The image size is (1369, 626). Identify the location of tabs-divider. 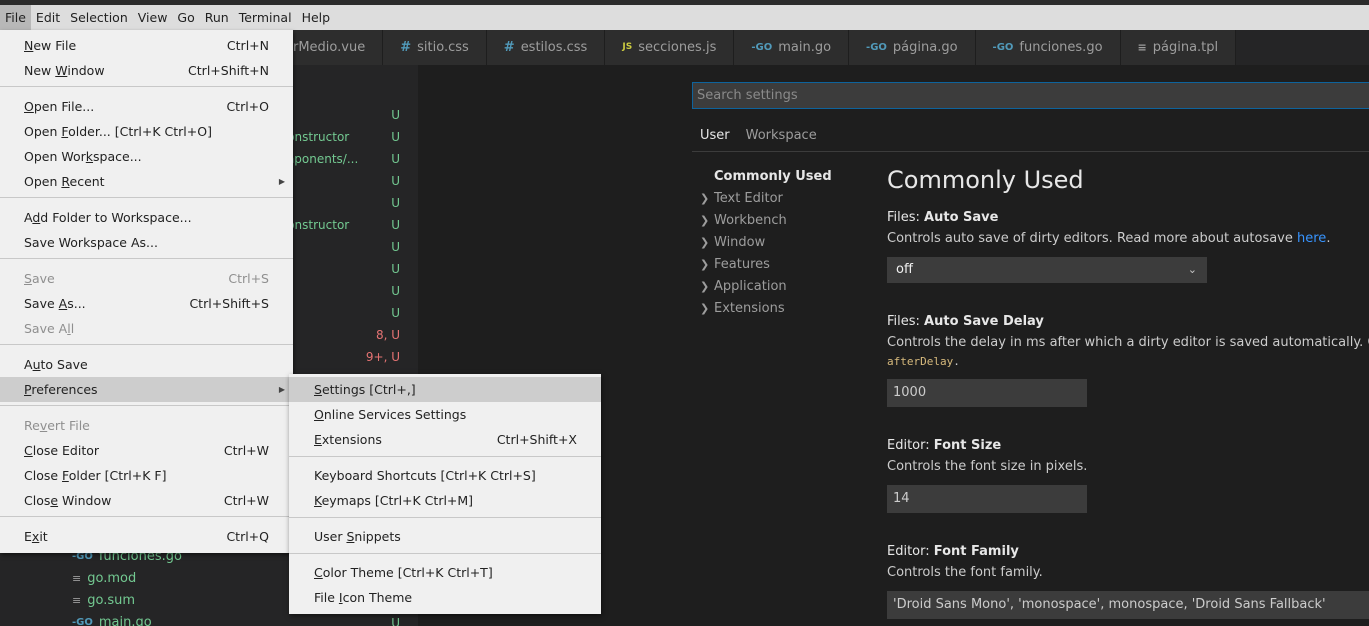
(1030, 151).